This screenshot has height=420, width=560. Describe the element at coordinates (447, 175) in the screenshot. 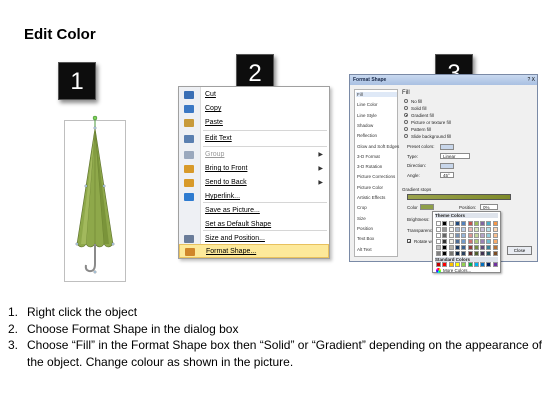

I see `field-control-angle: 45°` at that location.